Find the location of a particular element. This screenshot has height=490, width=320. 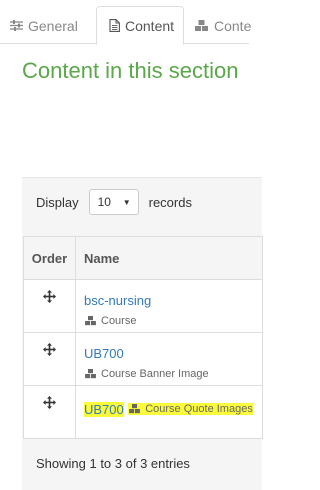

document-icon is located at coordinates (114, 25).